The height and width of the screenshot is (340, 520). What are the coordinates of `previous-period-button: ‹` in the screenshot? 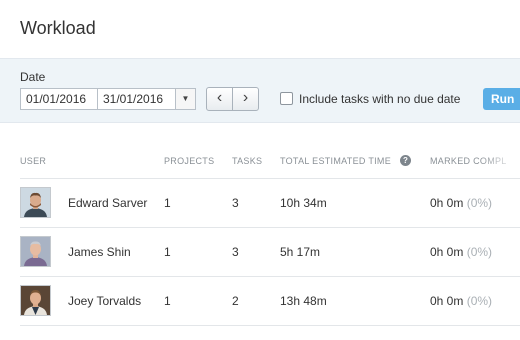 It's located at (219, 99).